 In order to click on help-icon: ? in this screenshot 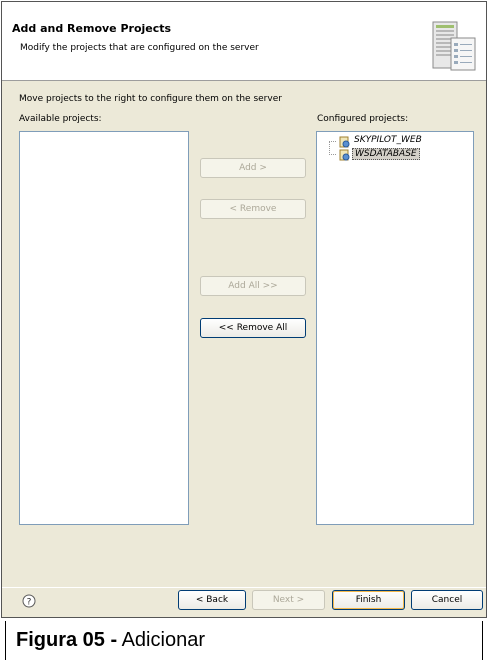, I will do `click(29, 601)`.